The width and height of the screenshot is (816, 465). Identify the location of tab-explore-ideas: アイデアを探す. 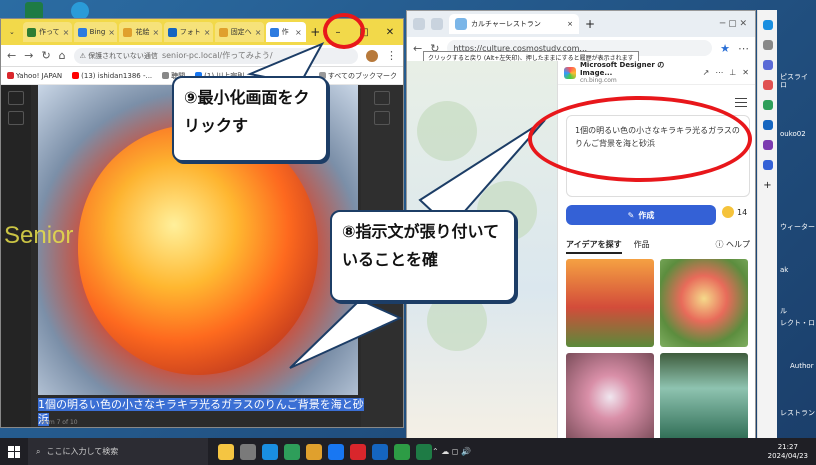
(594, 246).